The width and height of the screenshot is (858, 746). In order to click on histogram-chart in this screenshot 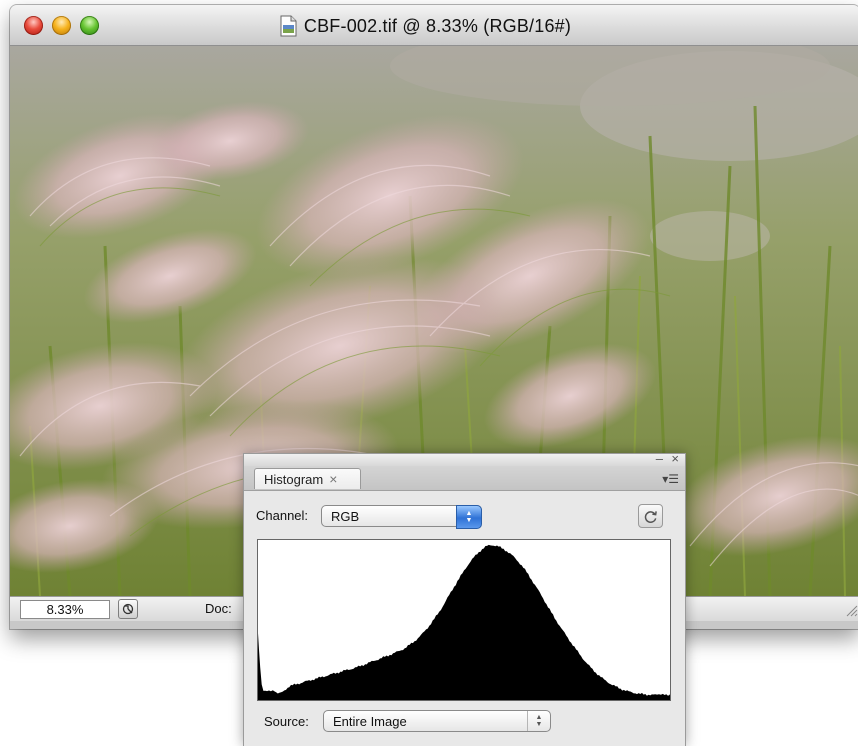, I will do `click(464, 620)`.